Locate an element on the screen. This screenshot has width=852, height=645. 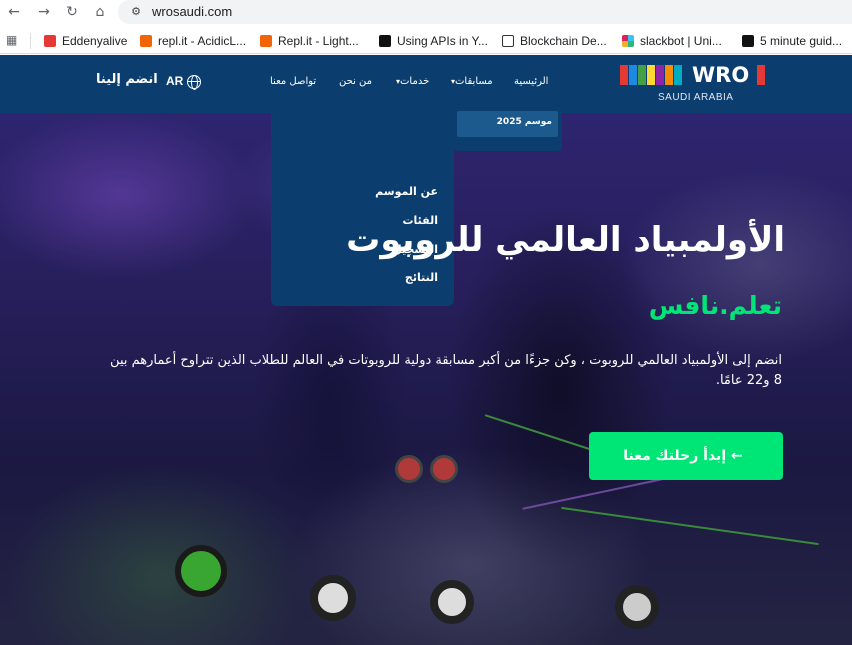
nav-services: ▾خدمات is located at coordinates (411, 81).